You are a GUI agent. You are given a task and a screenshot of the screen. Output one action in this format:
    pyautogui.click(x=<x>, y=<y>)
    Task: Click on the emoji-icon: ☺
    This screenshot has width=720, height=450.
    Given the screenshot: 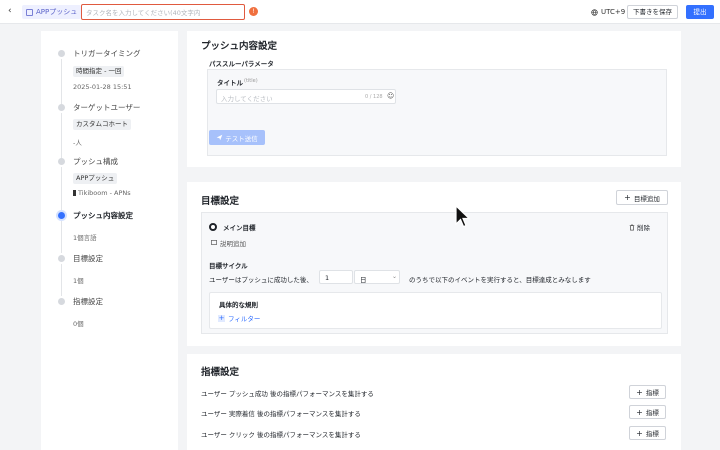 What is the action you would take?
    pyautogui.click(x=390, y=96)
    